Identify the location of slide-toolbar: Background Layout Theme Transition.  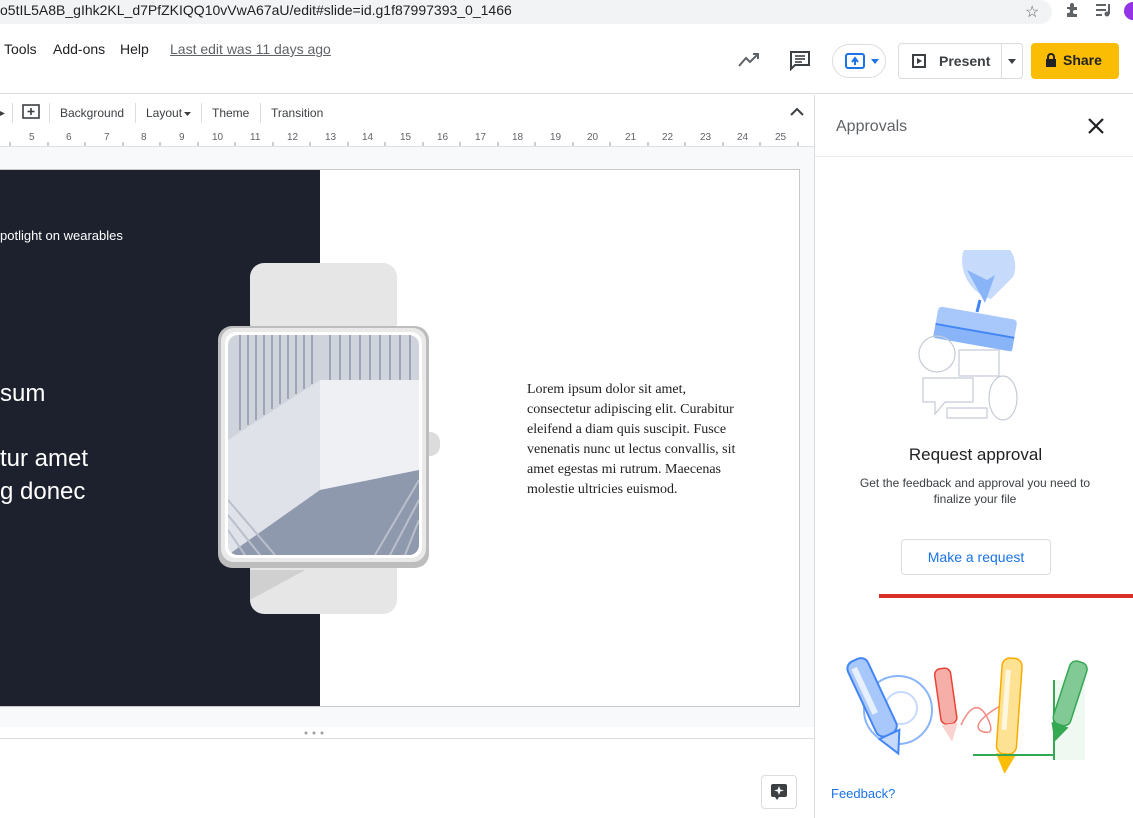
(407, 113).